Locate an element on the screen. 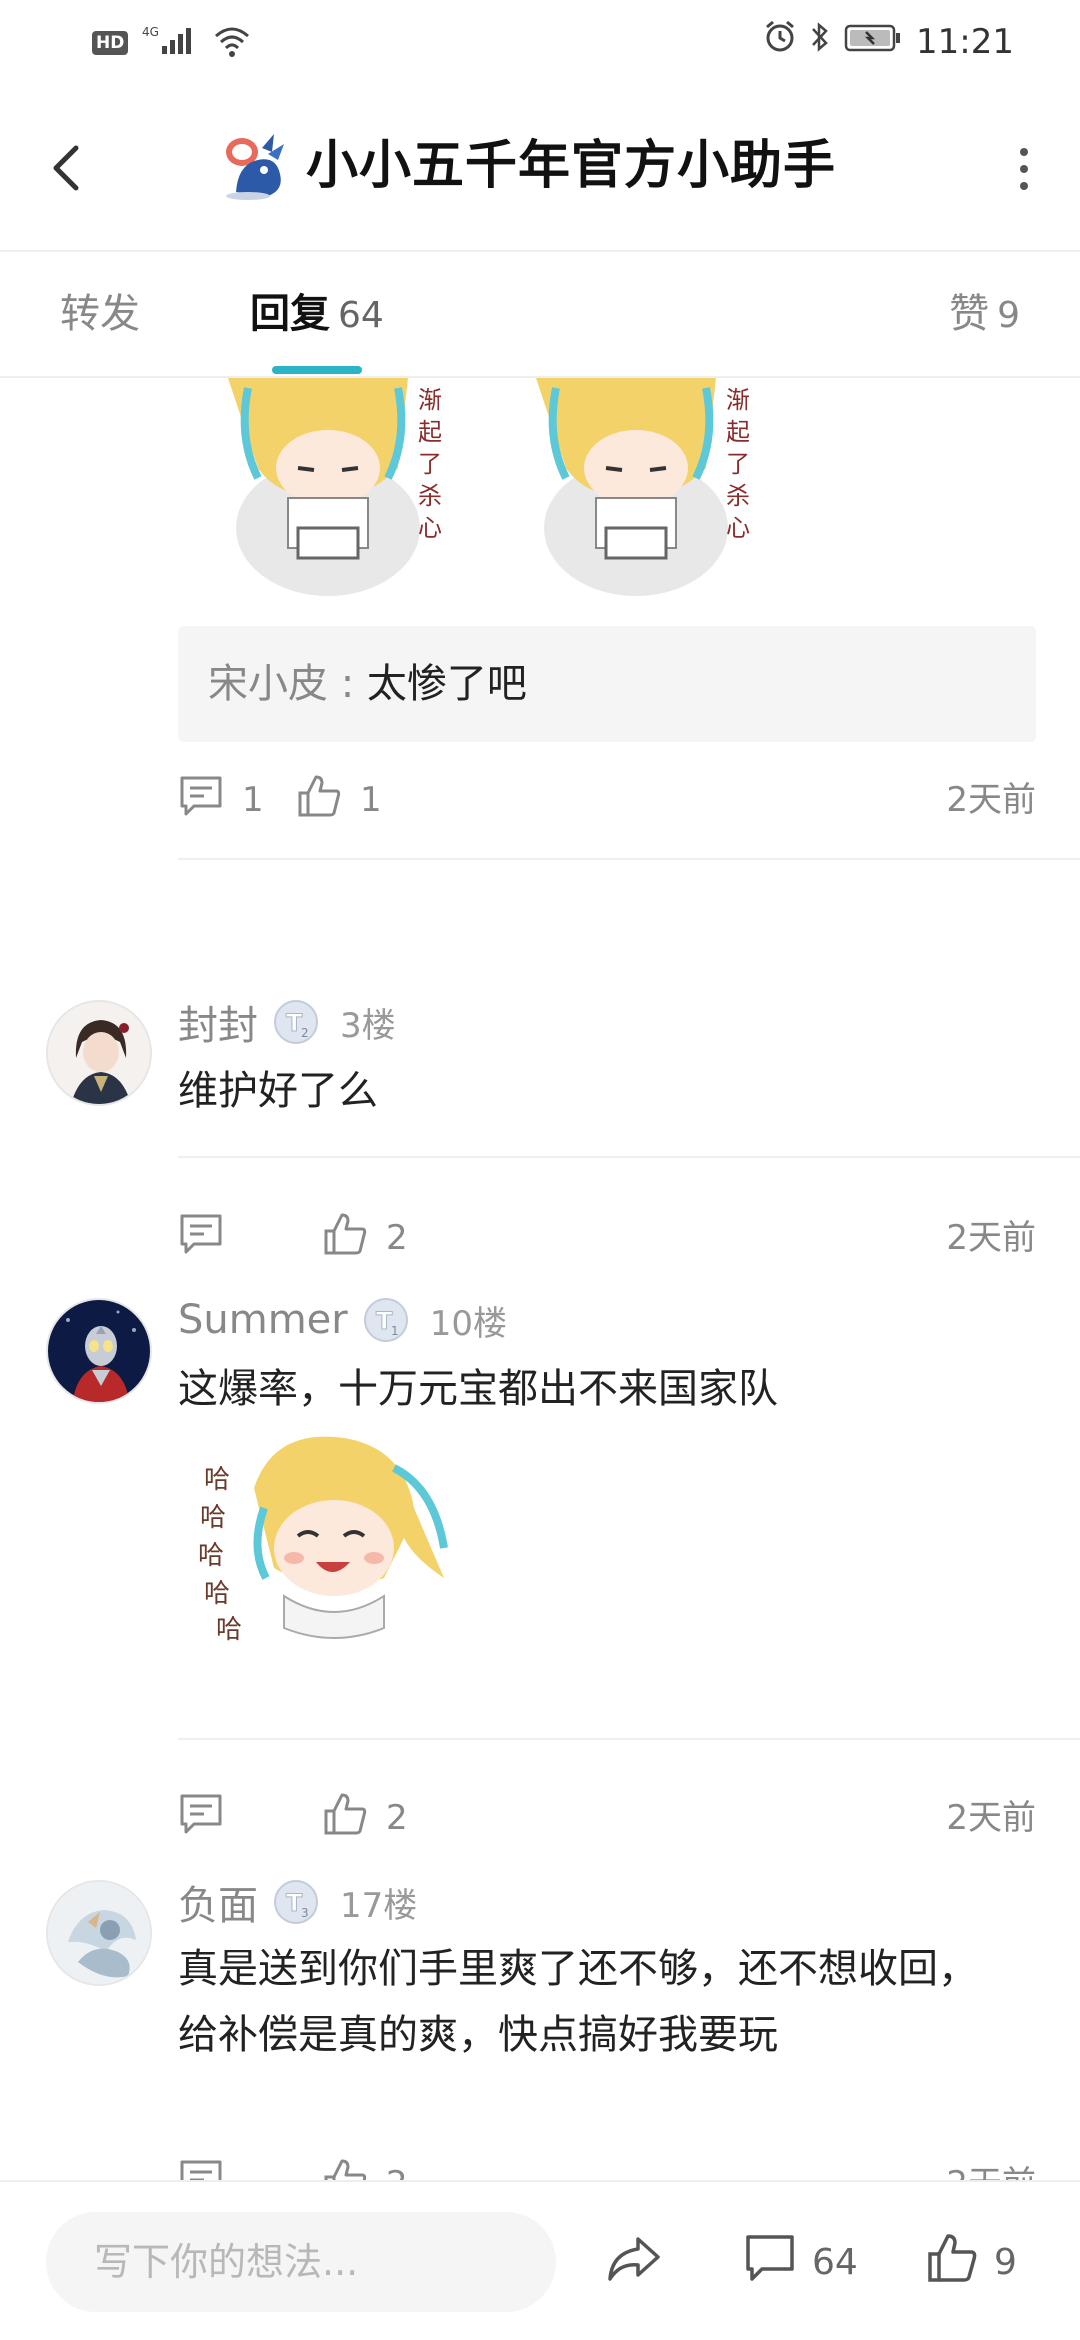 This screenshot has width=1080, height=2340. svg-text: 3 is located at coordinates (305, 1913).